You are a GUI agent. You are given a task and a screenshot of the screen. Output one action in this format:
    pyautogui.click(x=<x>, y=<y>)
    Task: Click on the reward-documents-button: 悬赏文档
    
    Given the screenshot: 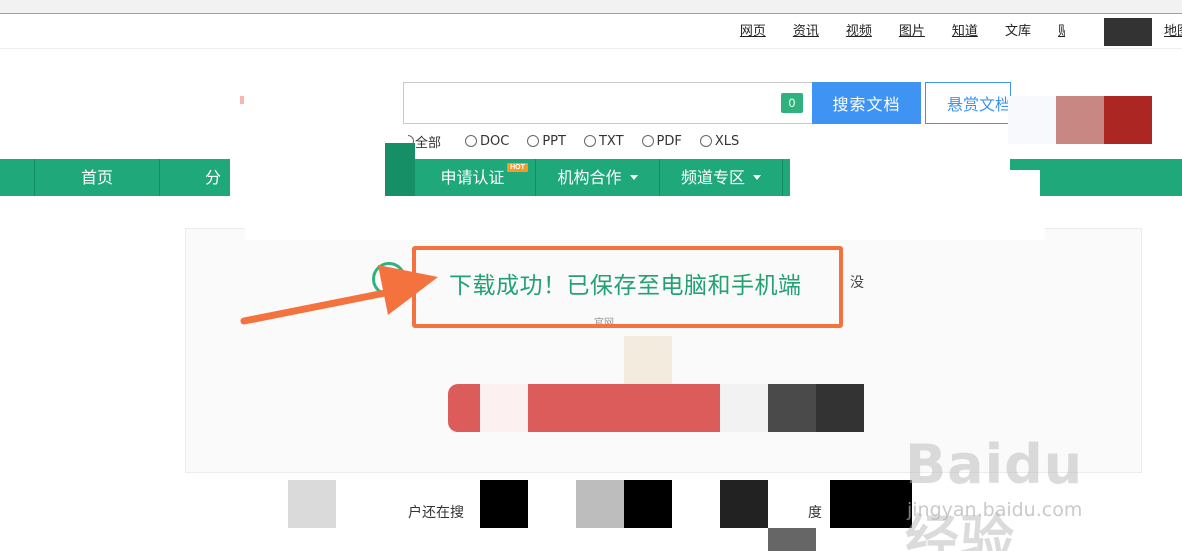 What is the action you would take?
    pyautogui.click(x=968, y=103)
    